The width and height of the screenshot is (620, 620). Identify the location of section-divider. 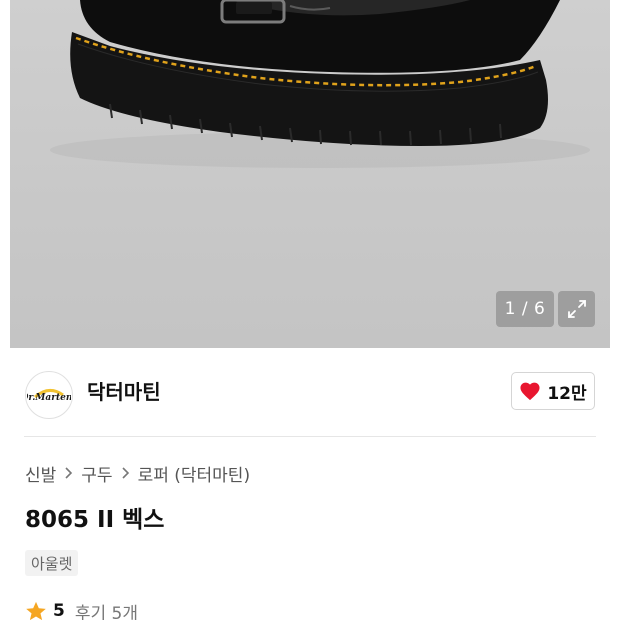
(310, 436).